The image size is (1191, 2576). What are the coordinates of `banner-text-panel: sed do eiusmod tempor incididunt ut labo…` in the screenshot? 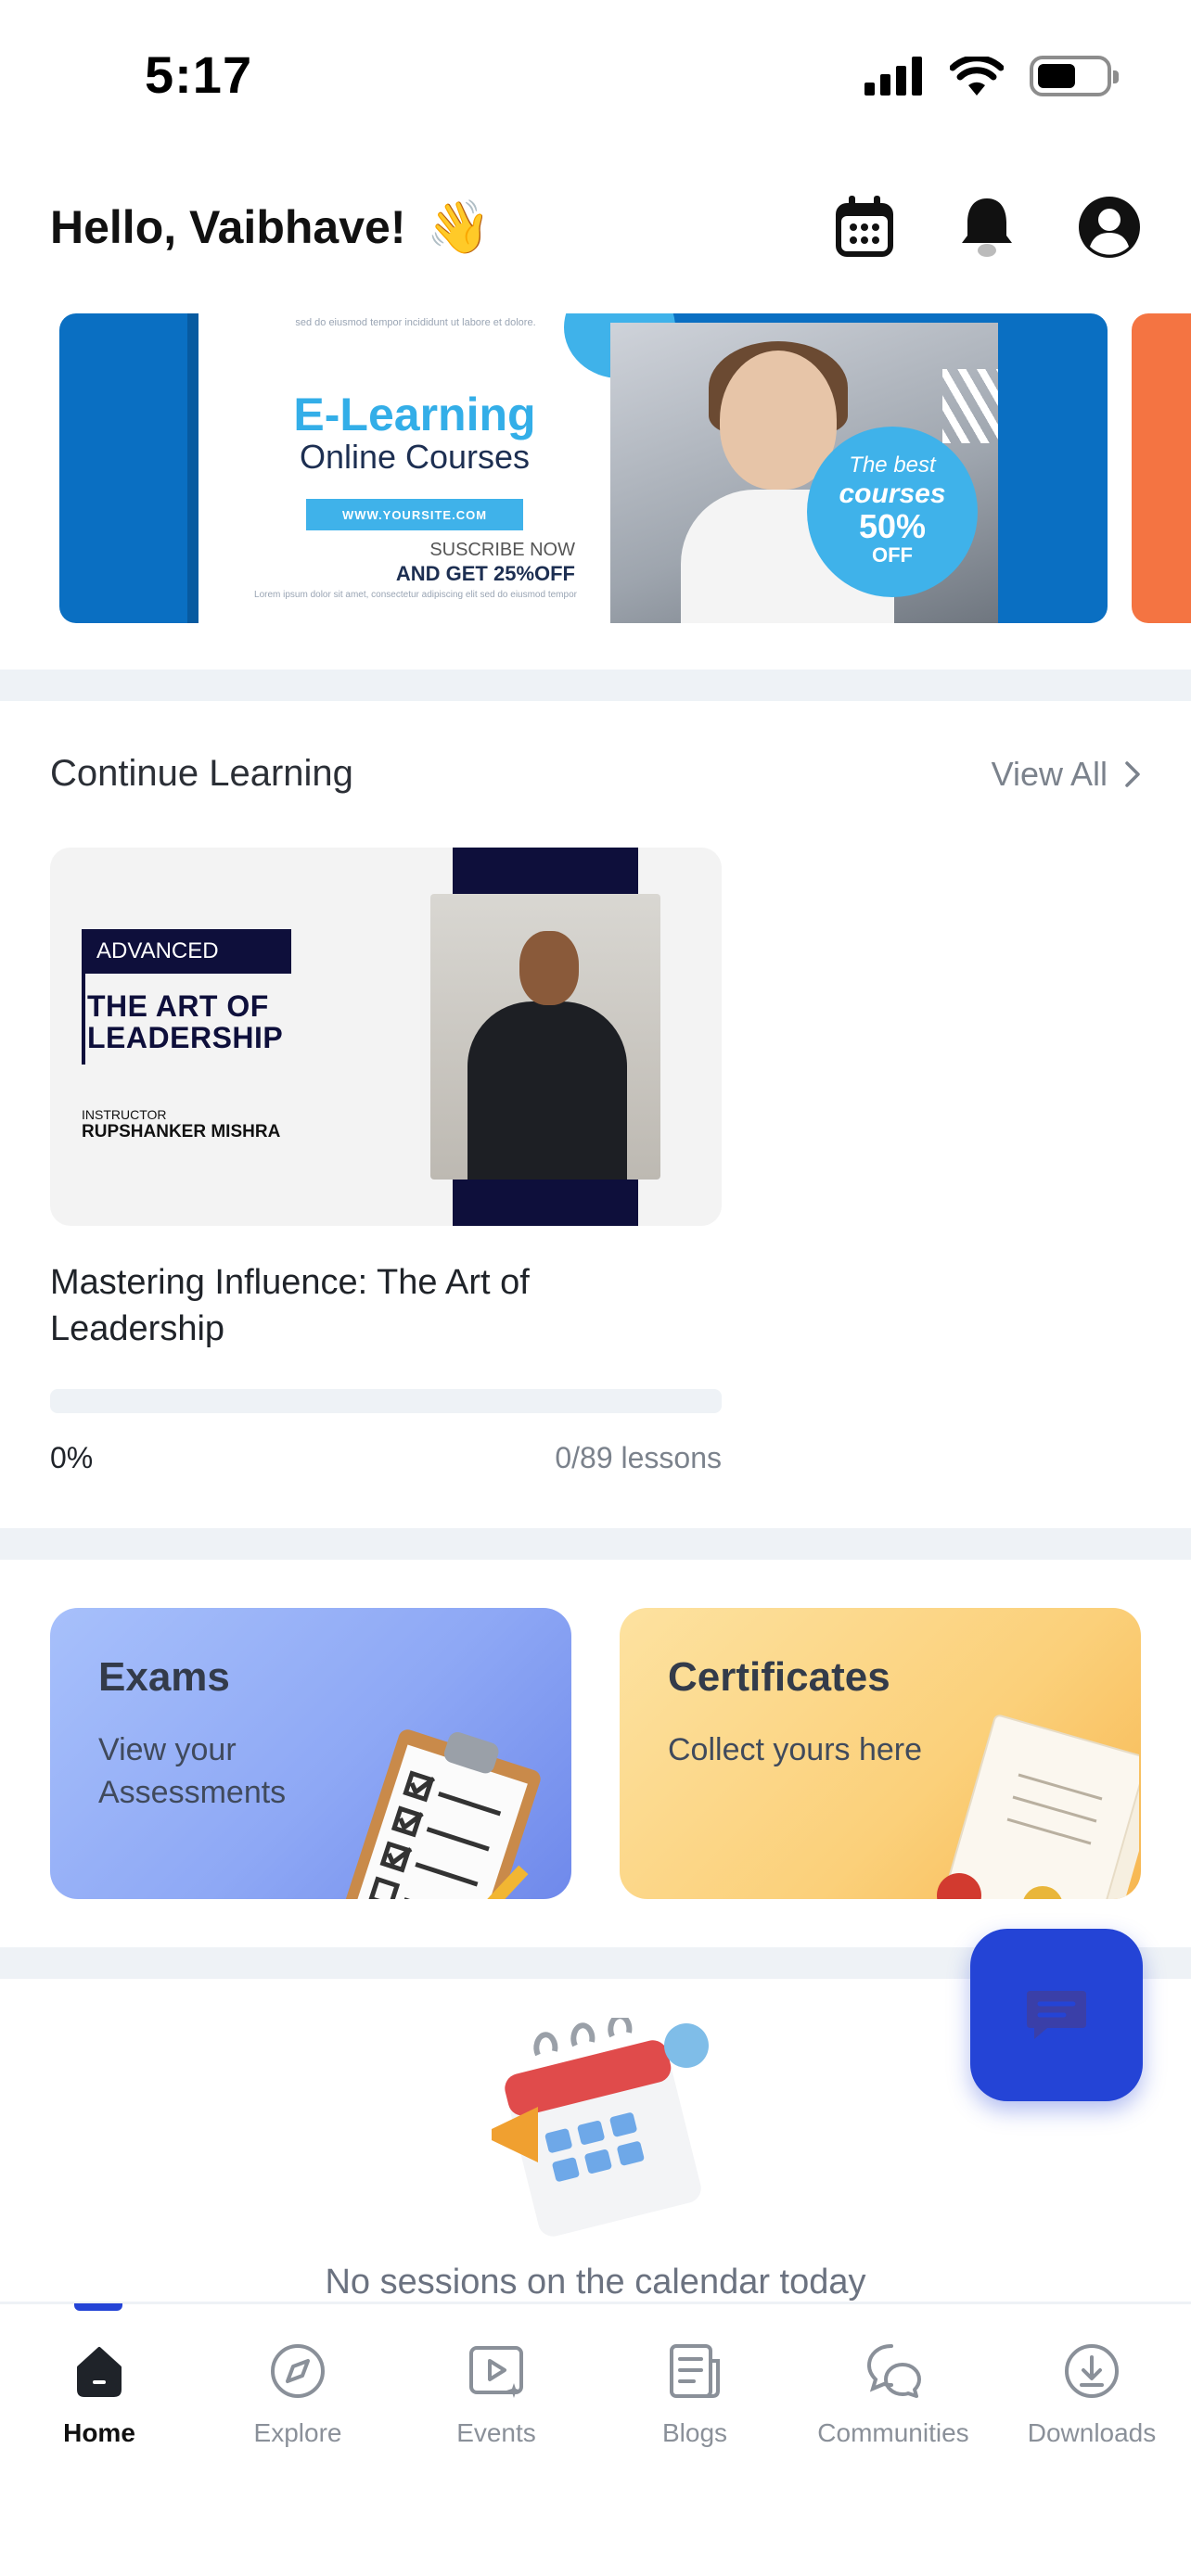 It's located at (411, 468).